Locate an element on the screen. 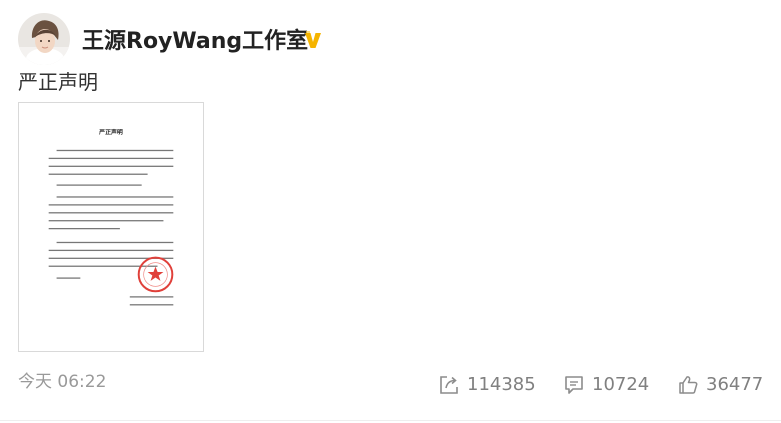  comment-icon is located at coordinates (574, 385).